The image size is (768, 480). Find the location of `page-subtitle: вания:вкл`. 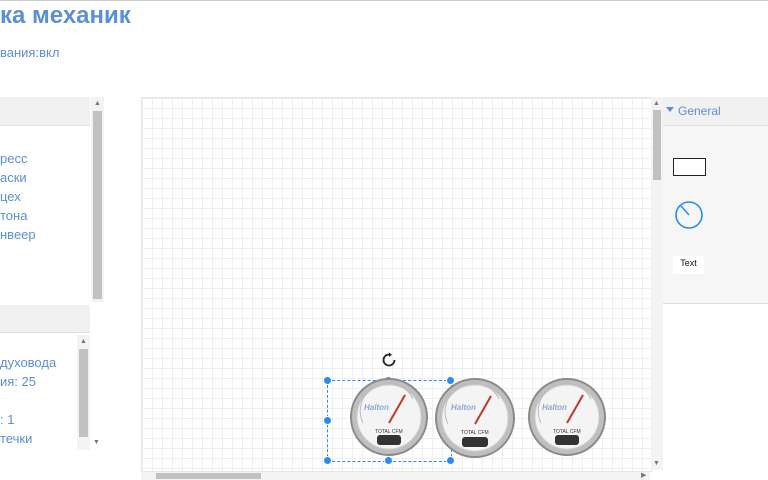

page-subtitle: вания:вкл is located at coordinates (30, 52).